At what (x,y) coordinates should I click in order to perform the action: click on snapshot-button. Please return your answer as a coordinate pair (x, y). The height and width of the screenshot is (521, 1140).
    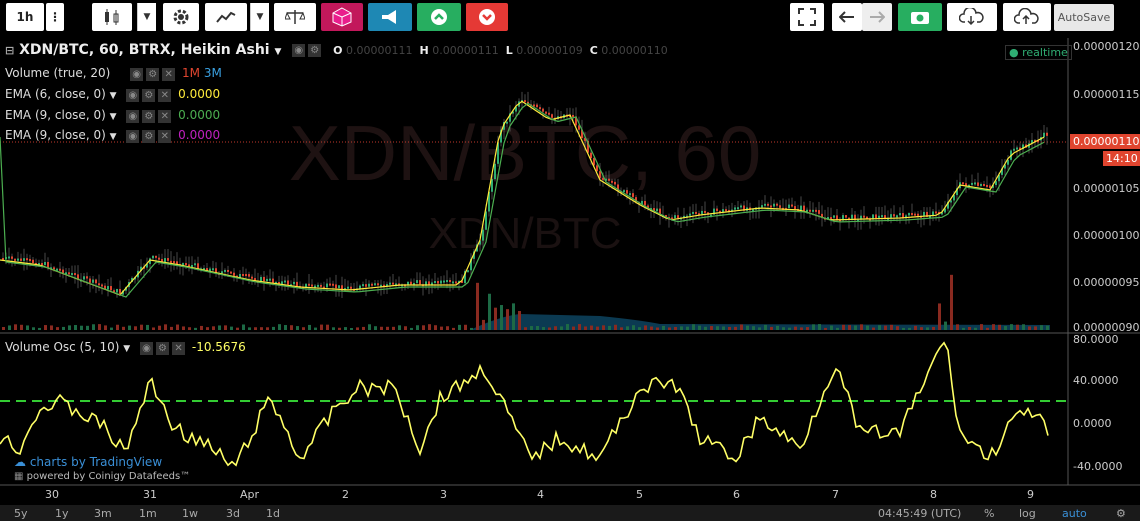
    Looking at the image, I should click on (920, 17).